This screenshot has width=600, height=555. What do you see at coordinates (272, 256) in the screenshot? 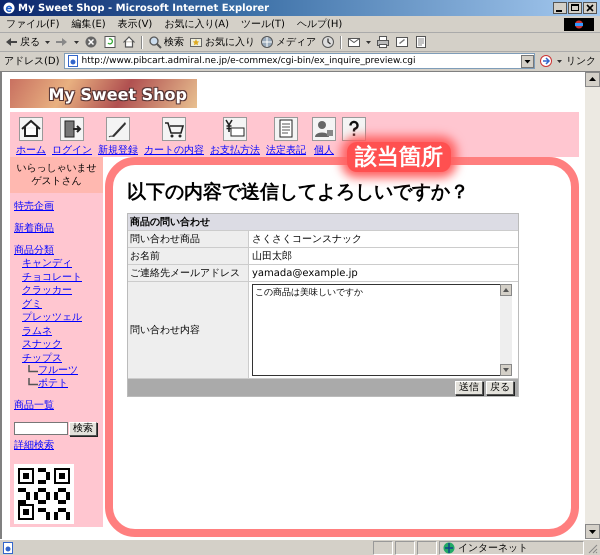
I see `field-value: 山田太郎` at bounding box center [272, 256].